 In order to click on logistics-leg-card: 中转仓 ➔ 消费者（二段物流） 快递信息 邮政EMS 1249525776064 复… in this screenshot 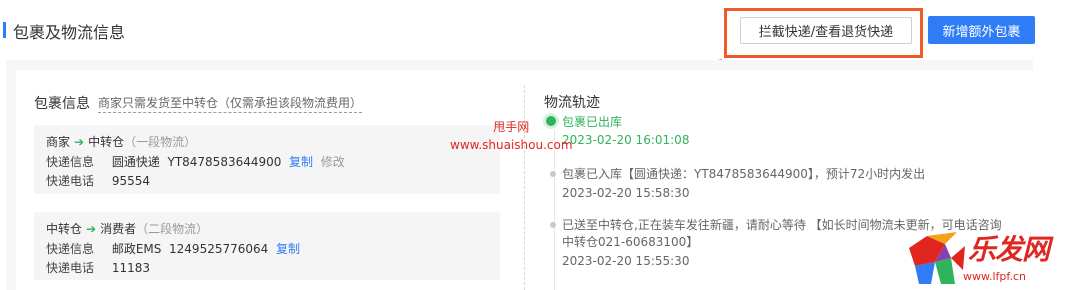, I will do `click(267, 246)`.